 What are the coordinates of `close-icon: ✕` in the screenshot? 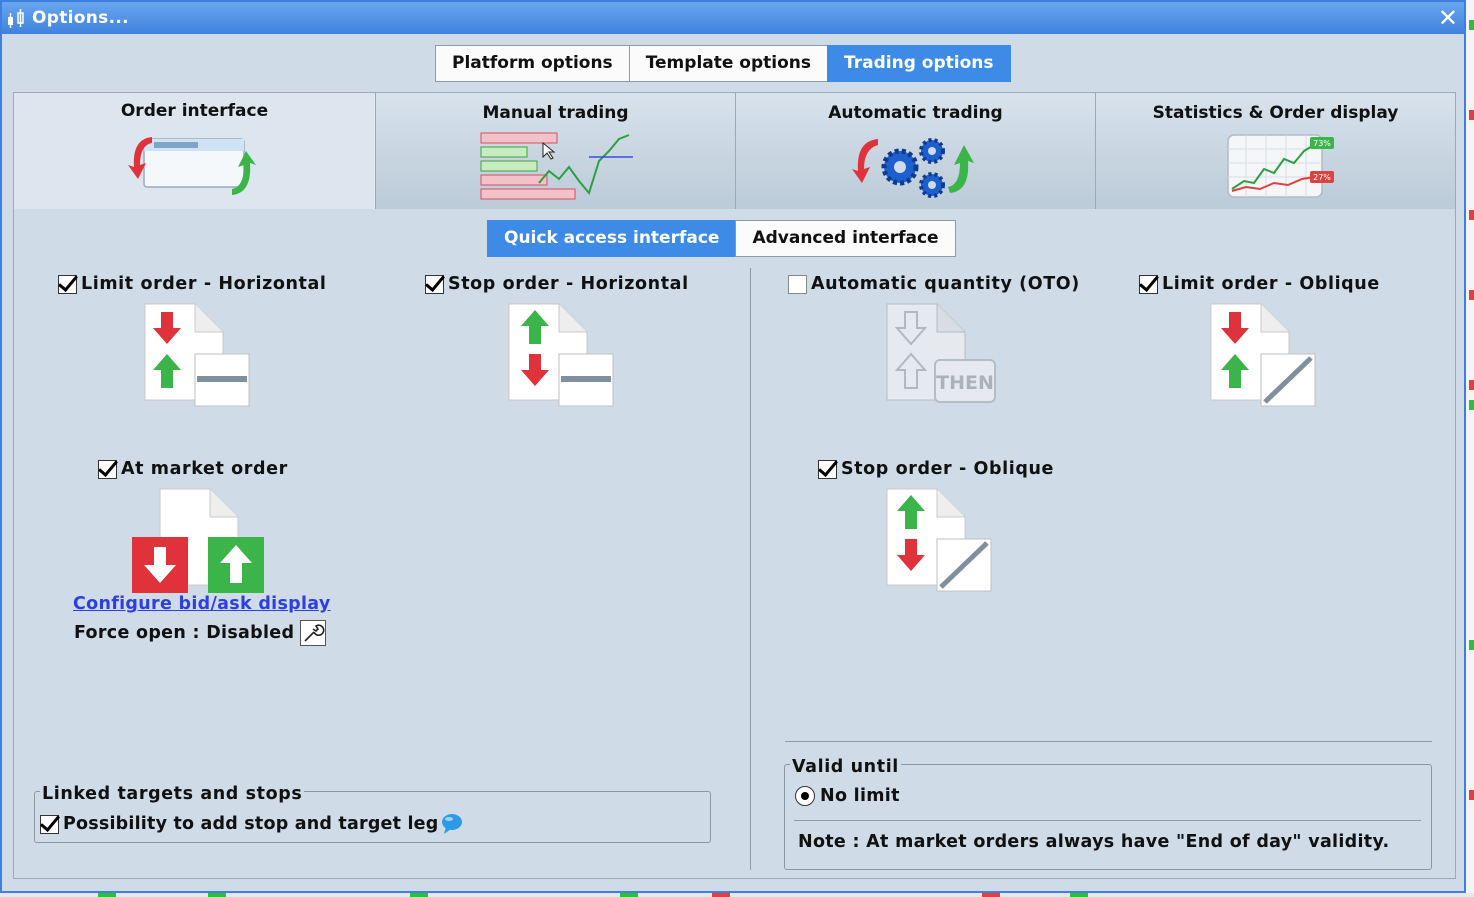 It's located at (1448, 18).